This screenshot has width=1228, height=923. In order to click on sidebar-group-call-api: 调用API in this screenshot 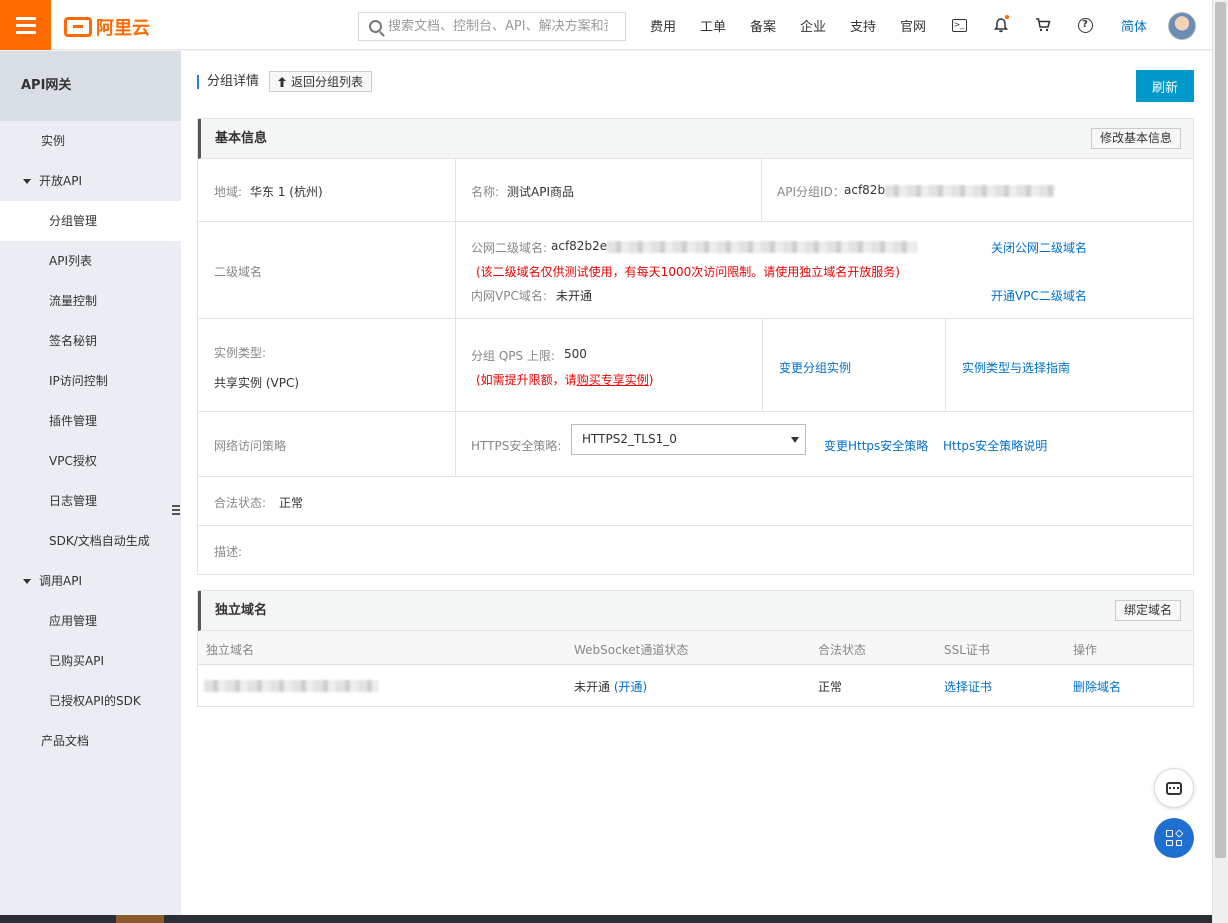, I will do `click(90, 581)`.